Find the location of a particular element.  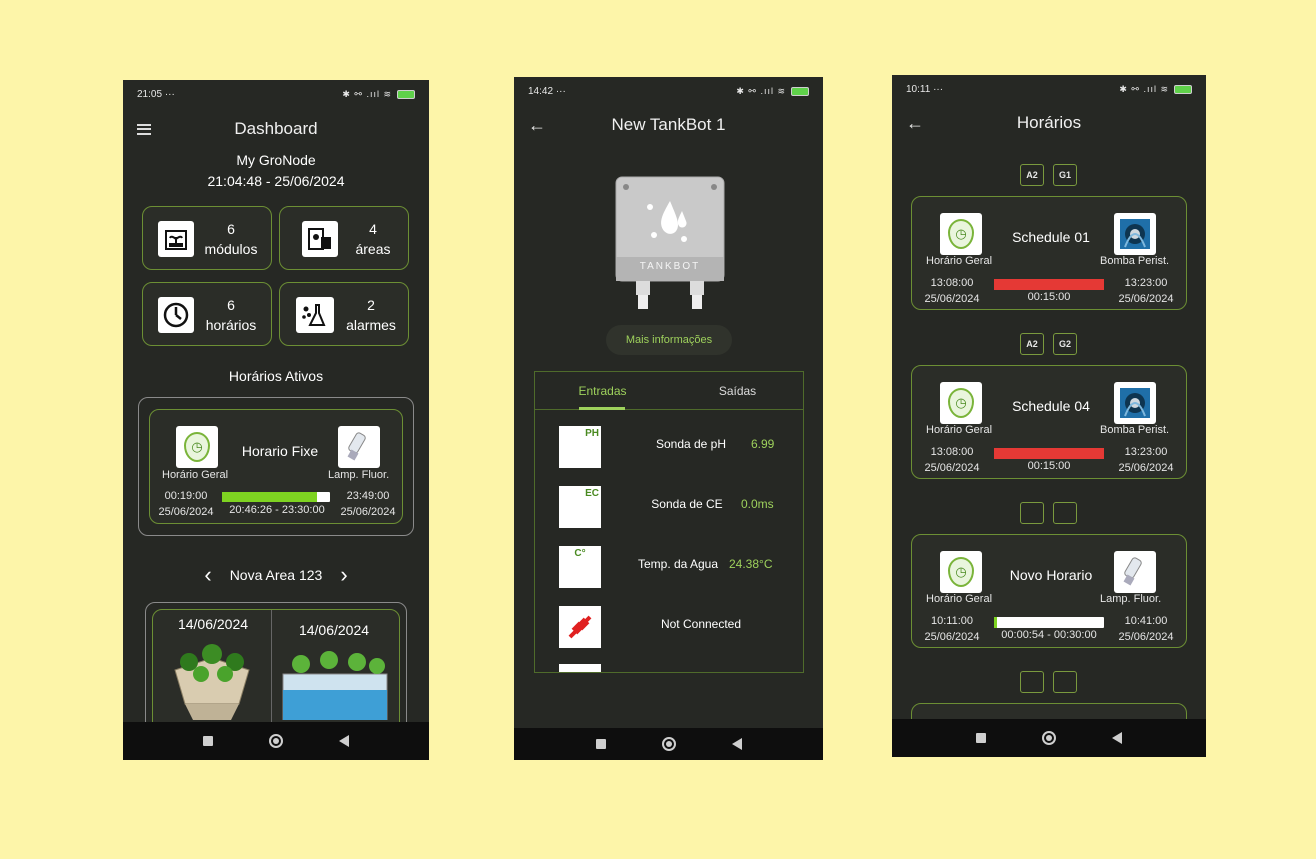

area-name: Nova Area 123 is located at coordinates (276, 575).